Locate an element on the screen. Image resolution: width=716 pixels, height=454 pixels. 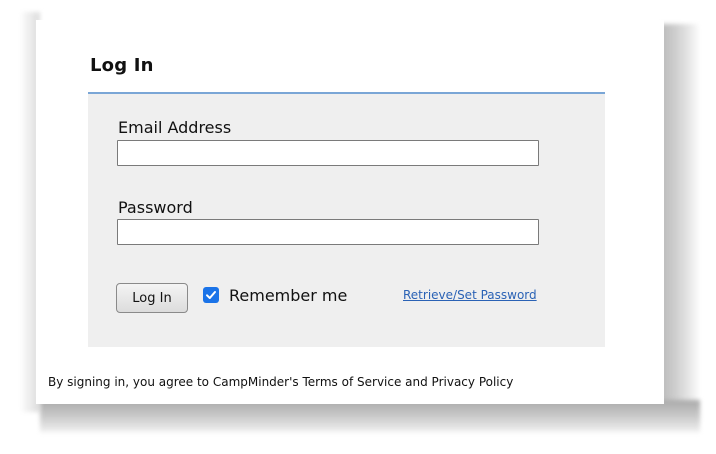
remember-me-checkbox is located at coordinates (211, 295).